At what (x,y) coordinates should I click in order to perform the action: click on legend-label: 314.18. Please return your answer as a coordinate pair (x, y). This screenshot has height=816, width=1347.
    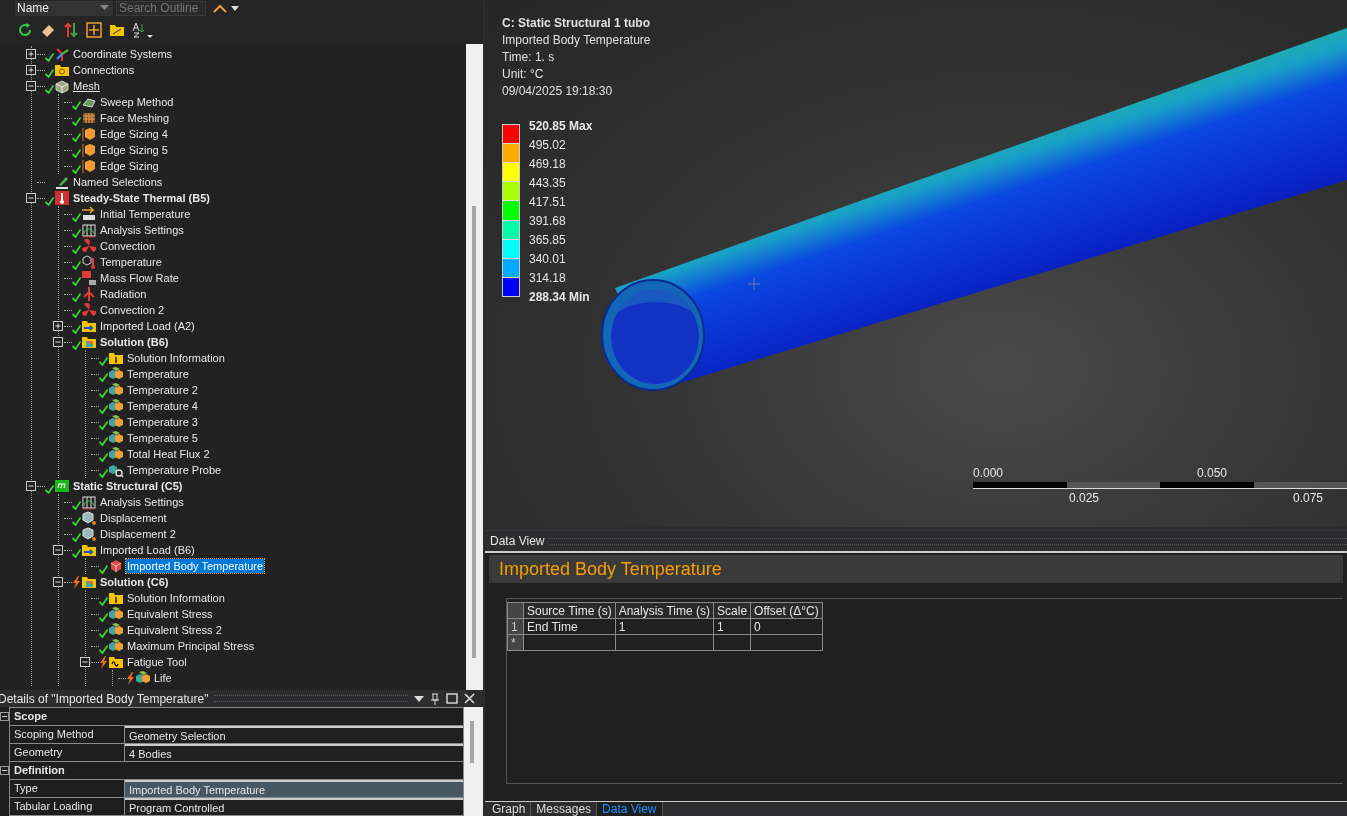
    Looking at the image, I should click on (548, 278).